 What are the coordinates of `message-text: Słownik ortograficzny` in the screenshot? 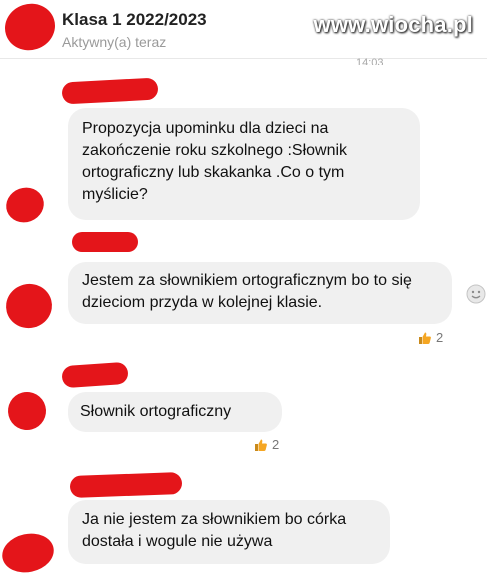 It's located at (156, 411).